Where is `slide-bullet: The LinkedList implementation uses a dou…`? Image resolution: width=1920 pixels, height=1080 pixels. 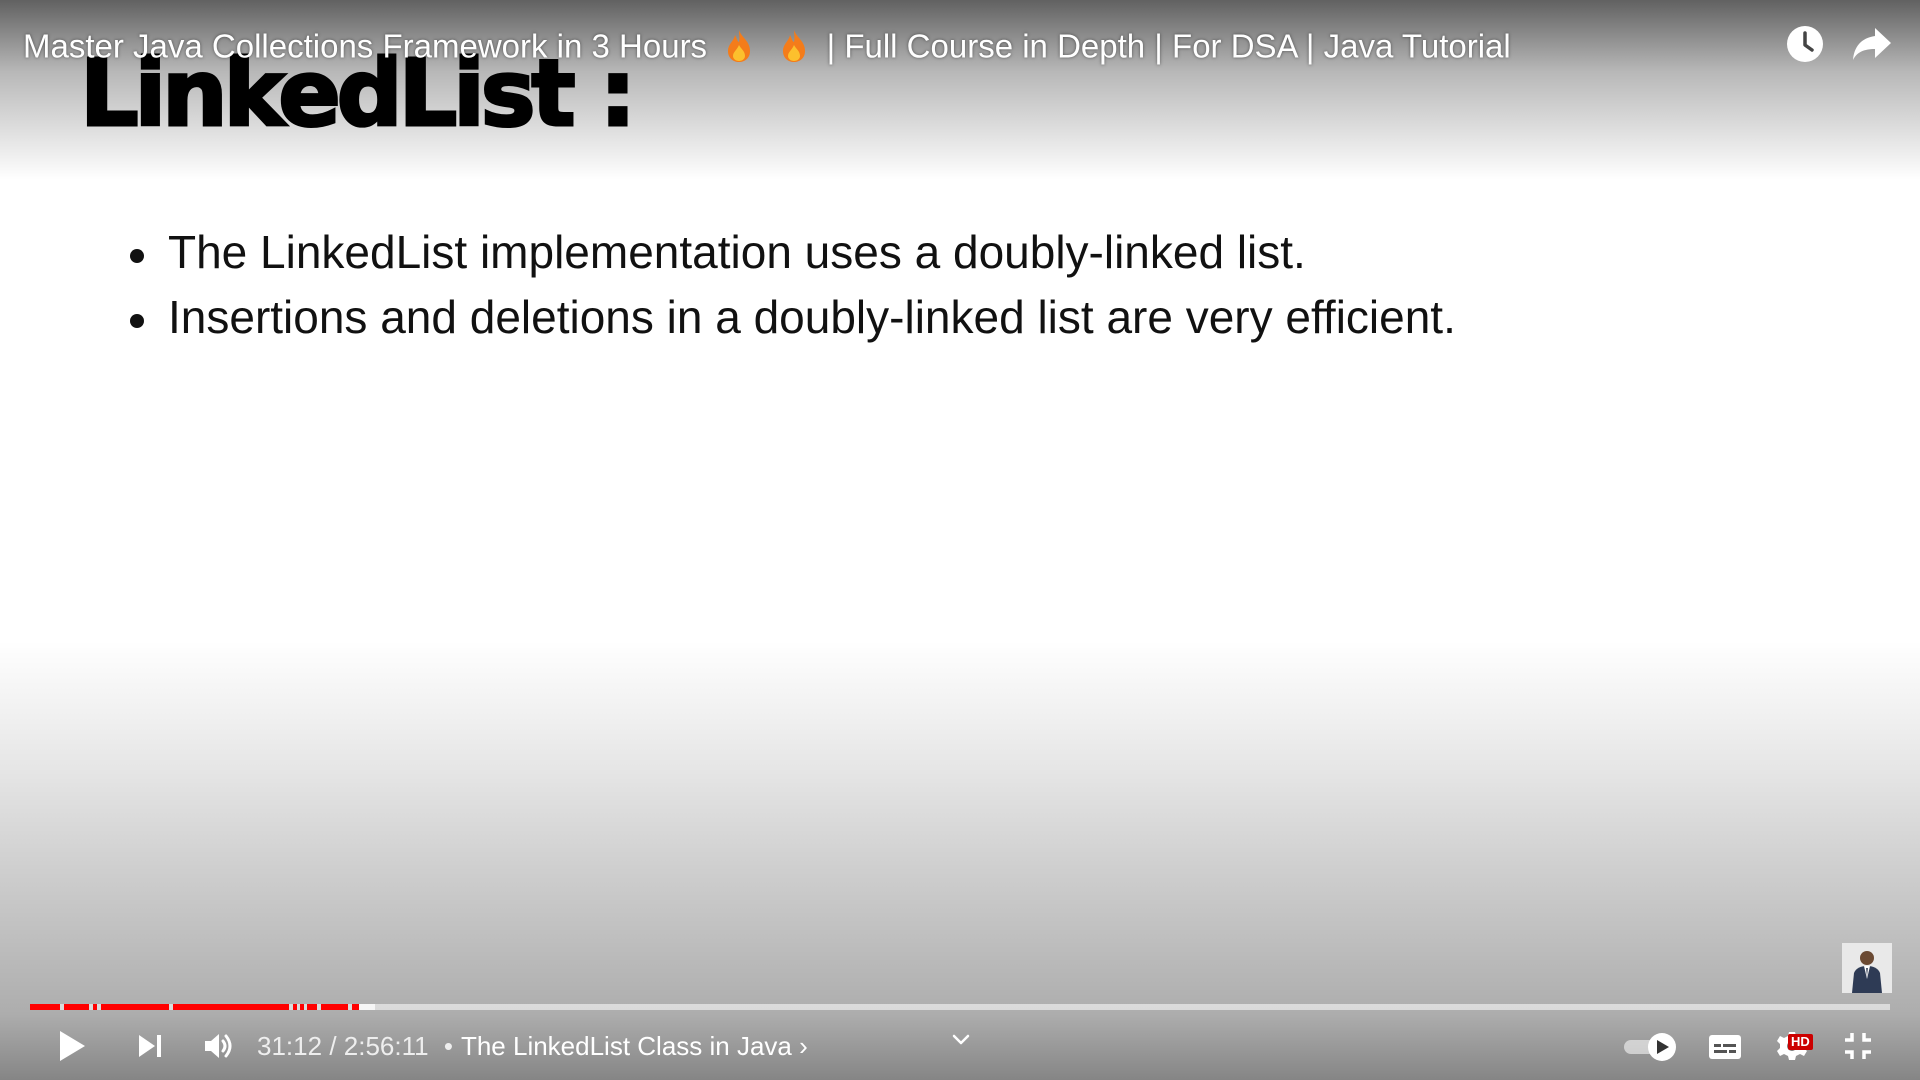 slide-bullet: The LinkedList implementation uses a dou… is located at coordinates (793, 252).